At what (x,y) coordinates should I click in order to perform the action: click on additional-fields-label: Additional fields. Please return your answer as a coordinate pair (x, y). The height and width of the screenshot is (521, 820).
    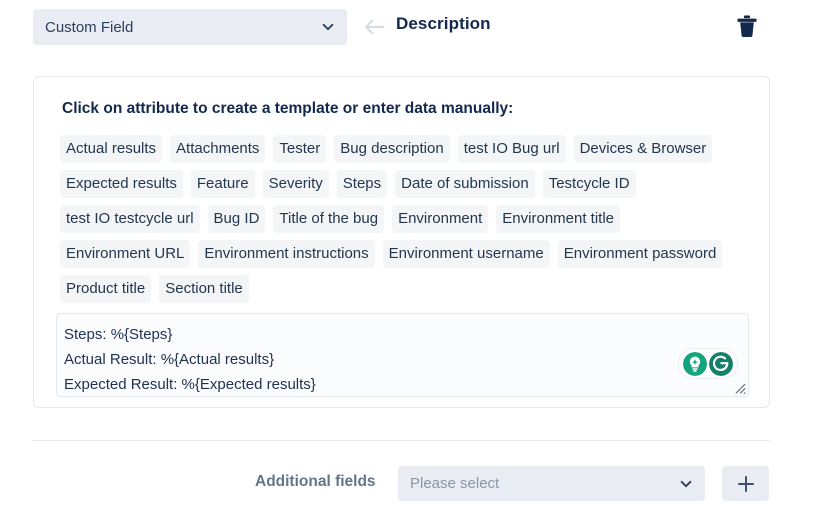
    Looking at the image, I should click on (315, 481).